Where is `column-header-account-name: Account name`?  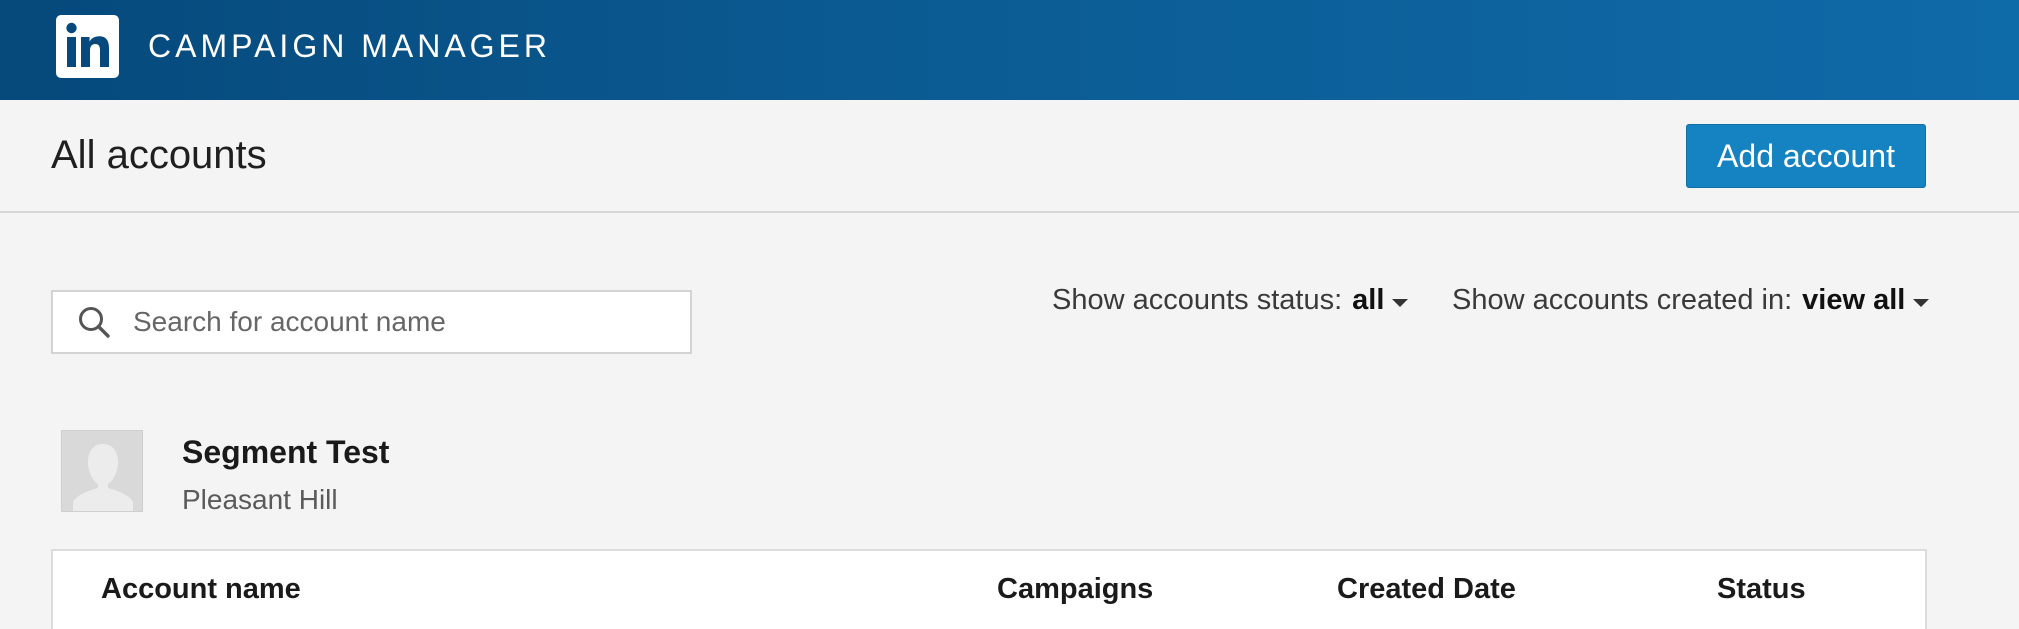
column-header-account-name: Account name is located at coordinates (201, 589).